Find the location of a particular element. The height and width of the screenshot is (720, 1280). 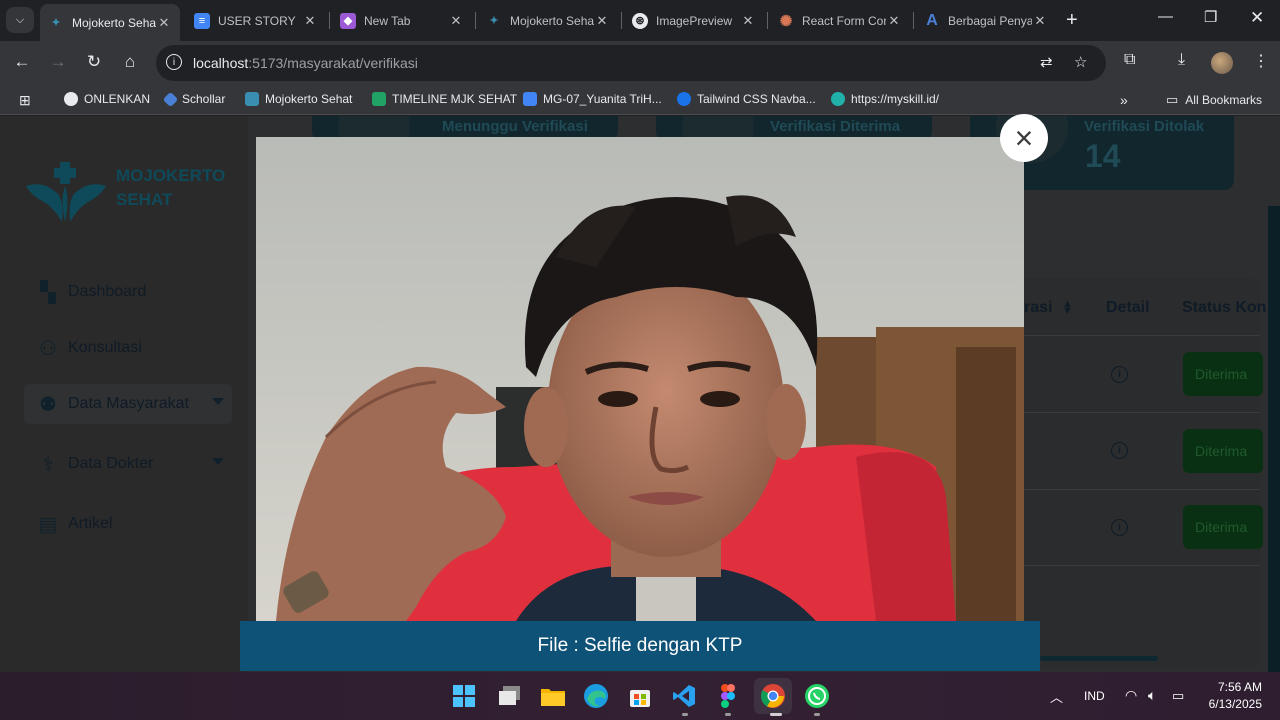

tab-react-form: ✺ React Form Component ✕ is located at coordinates (840, 20).